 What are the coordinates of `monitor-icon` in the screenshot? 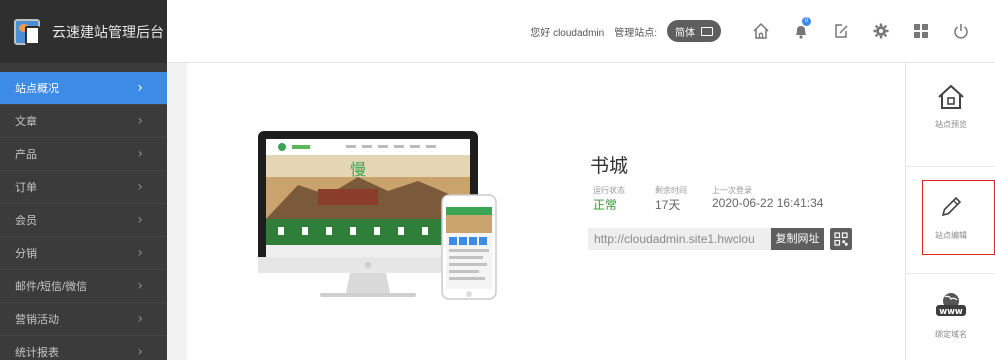 It's located at (707, 31).